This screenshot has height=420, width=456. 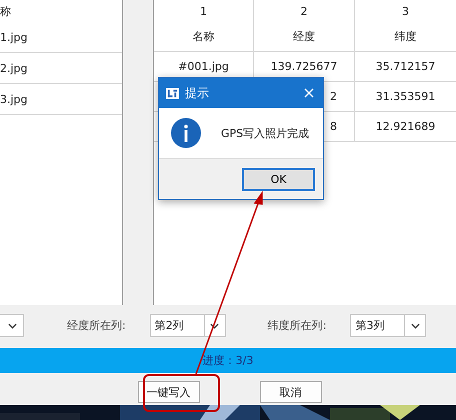 What do you see at coordinates (96, 325) in the screenshot?
I see `field-label: 经度所在列:` at bounding box center [96, 325].